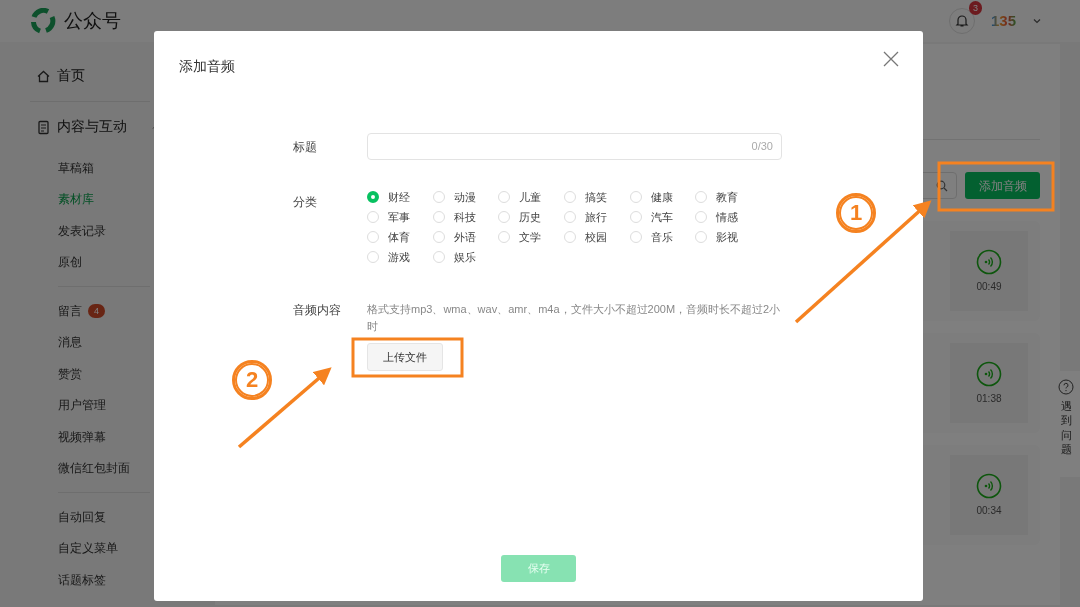 The width and height of the screenshot is (1080, 607). I want to click on radio-option: 文学, so click(531, 237).